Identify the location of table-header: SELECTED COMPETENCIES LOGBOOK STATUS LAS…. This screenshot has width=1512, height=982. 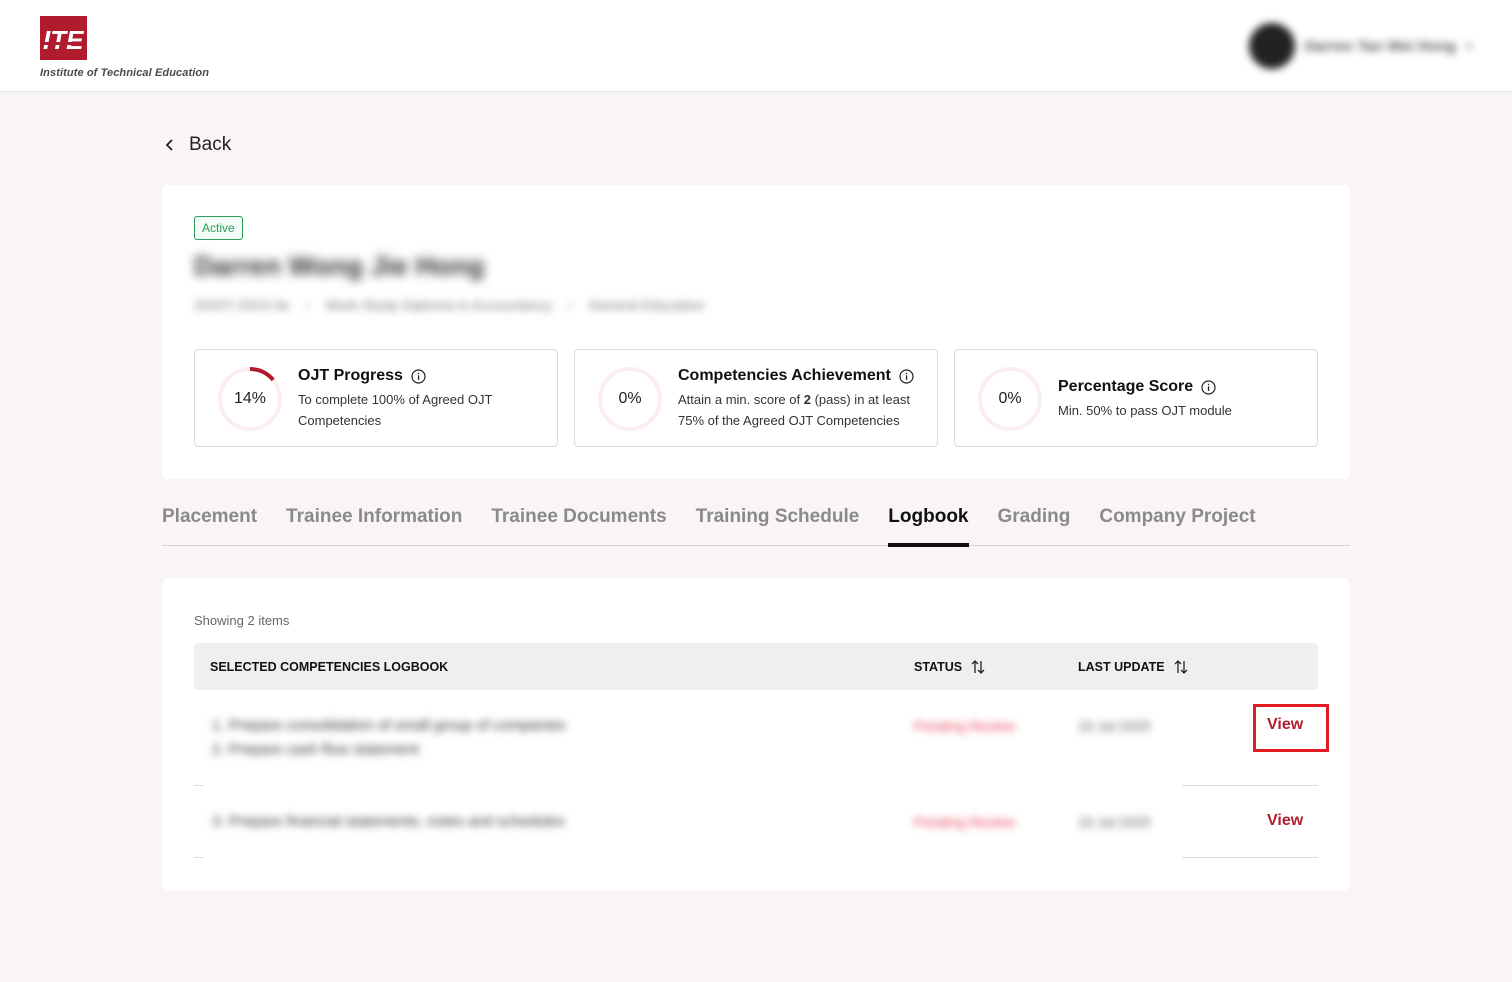
(756, 666).